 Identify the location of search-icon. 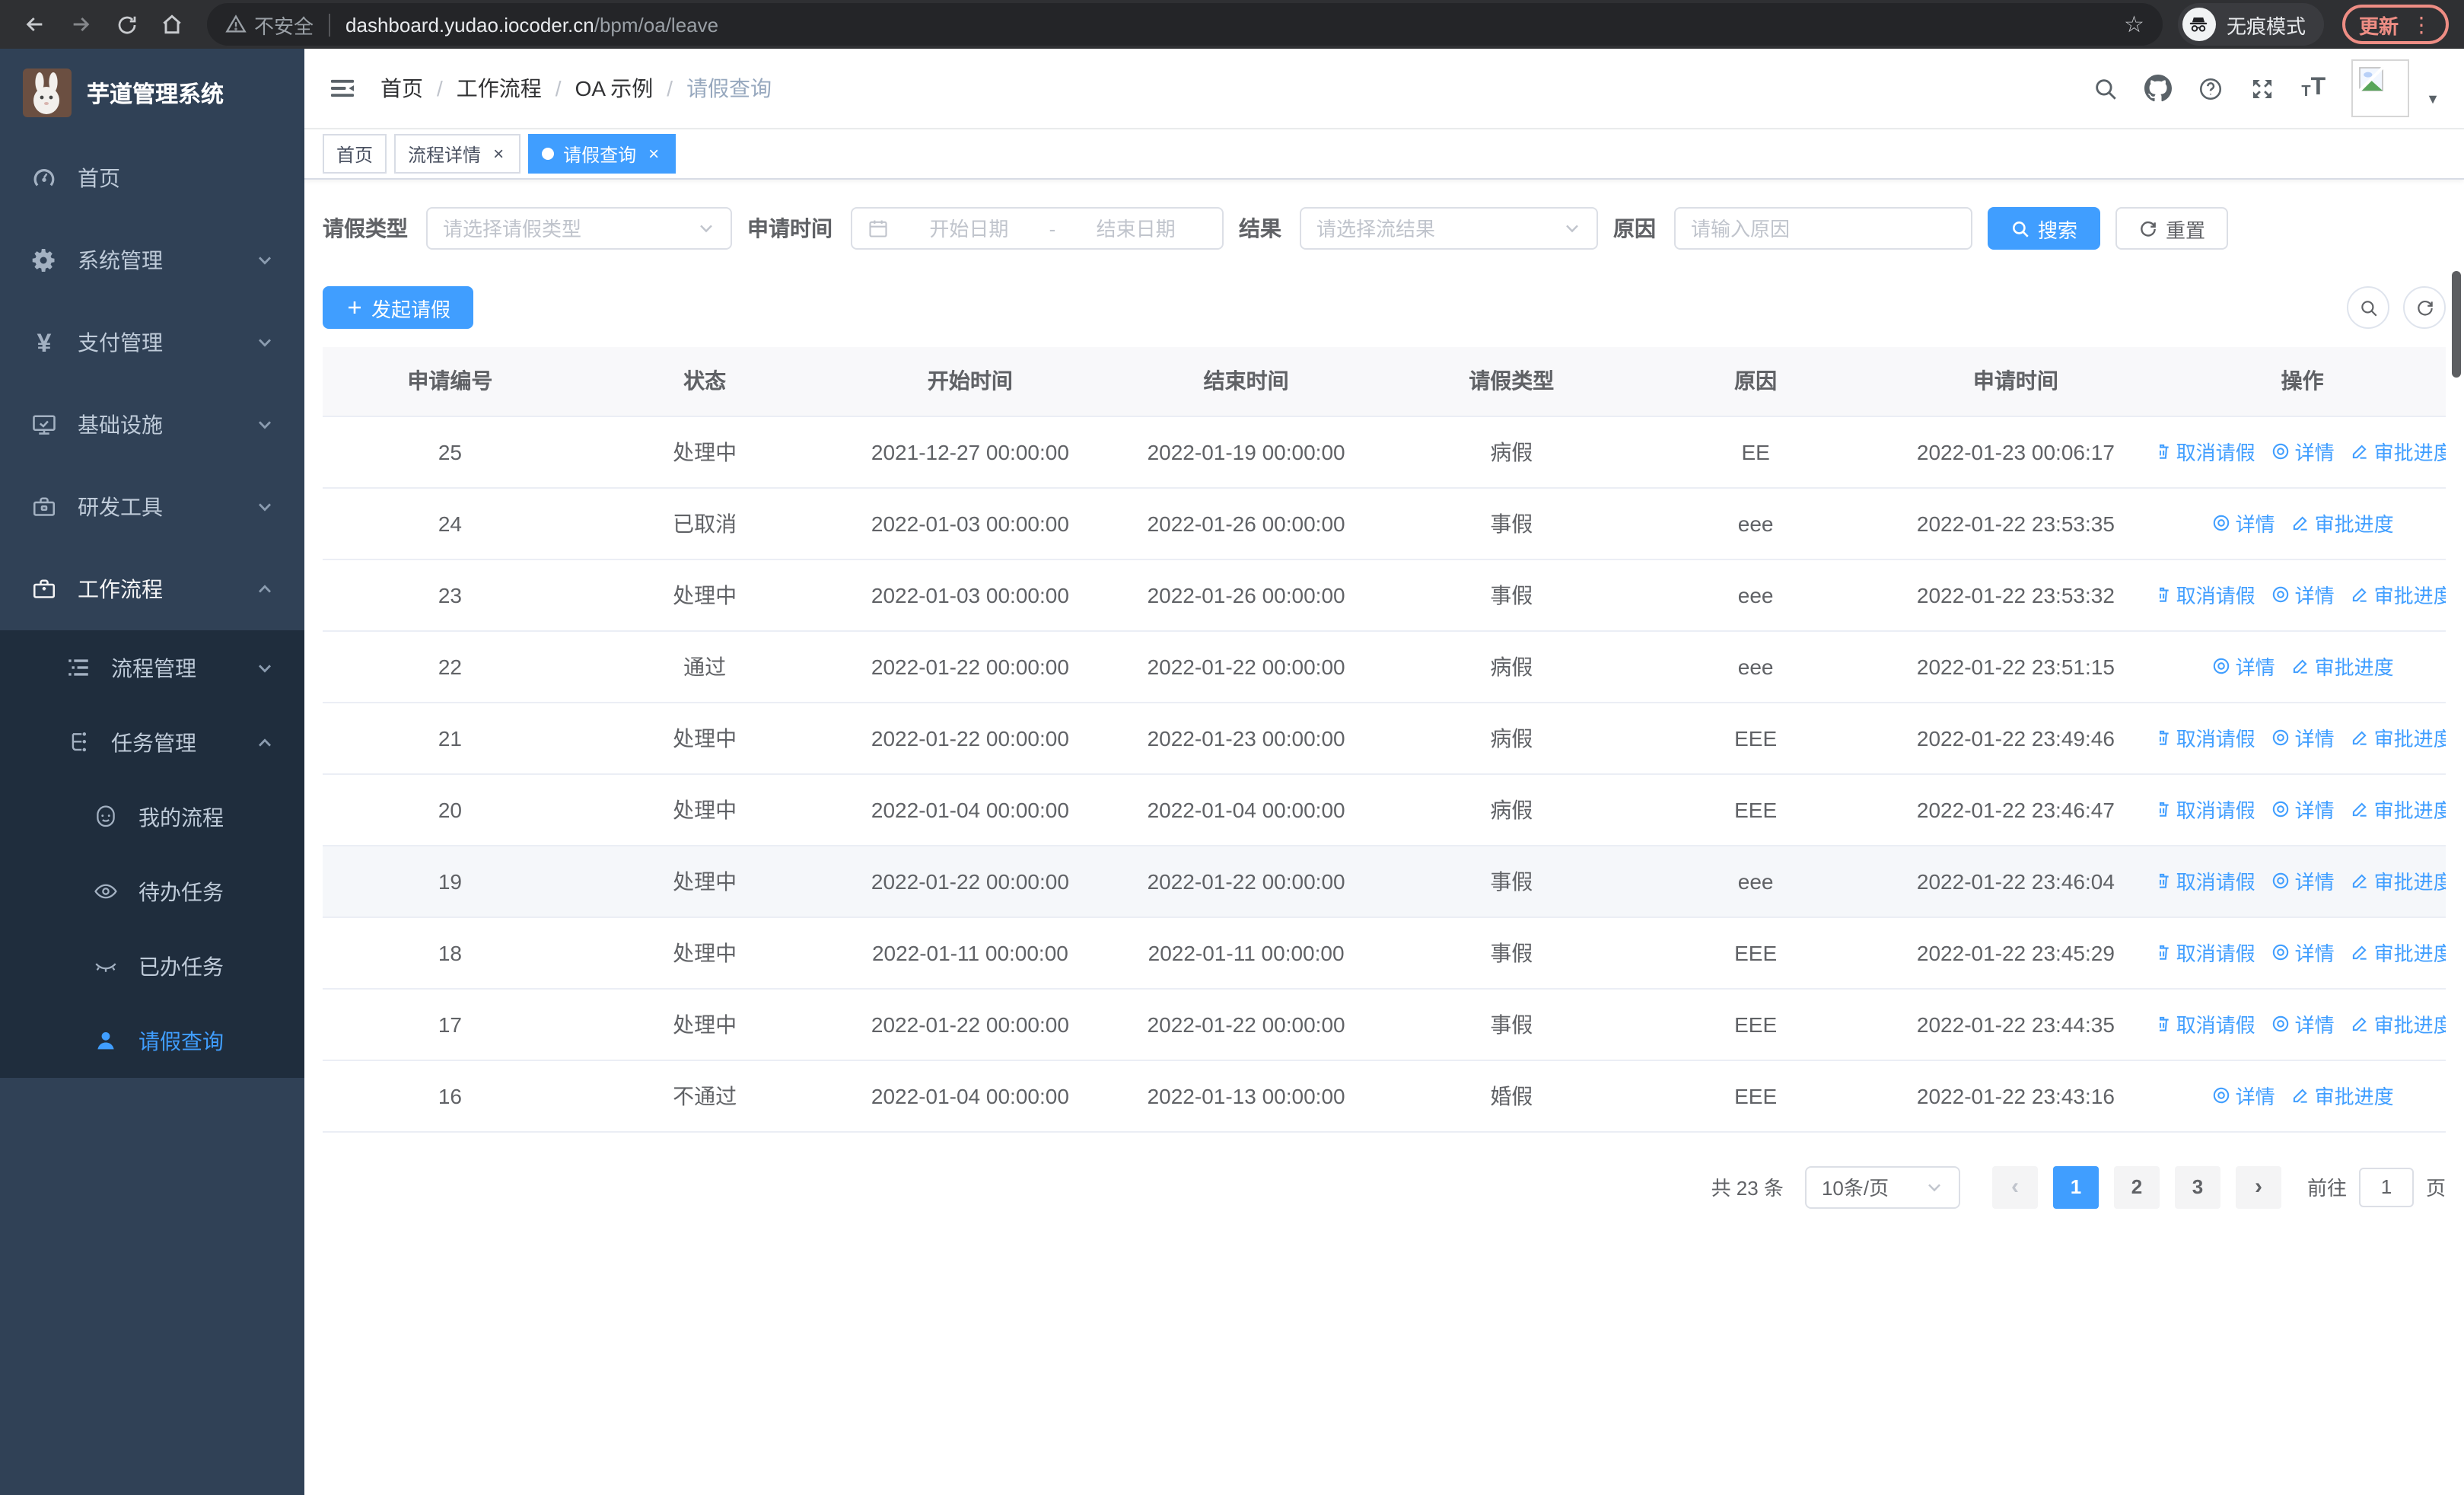
(2106, 88).